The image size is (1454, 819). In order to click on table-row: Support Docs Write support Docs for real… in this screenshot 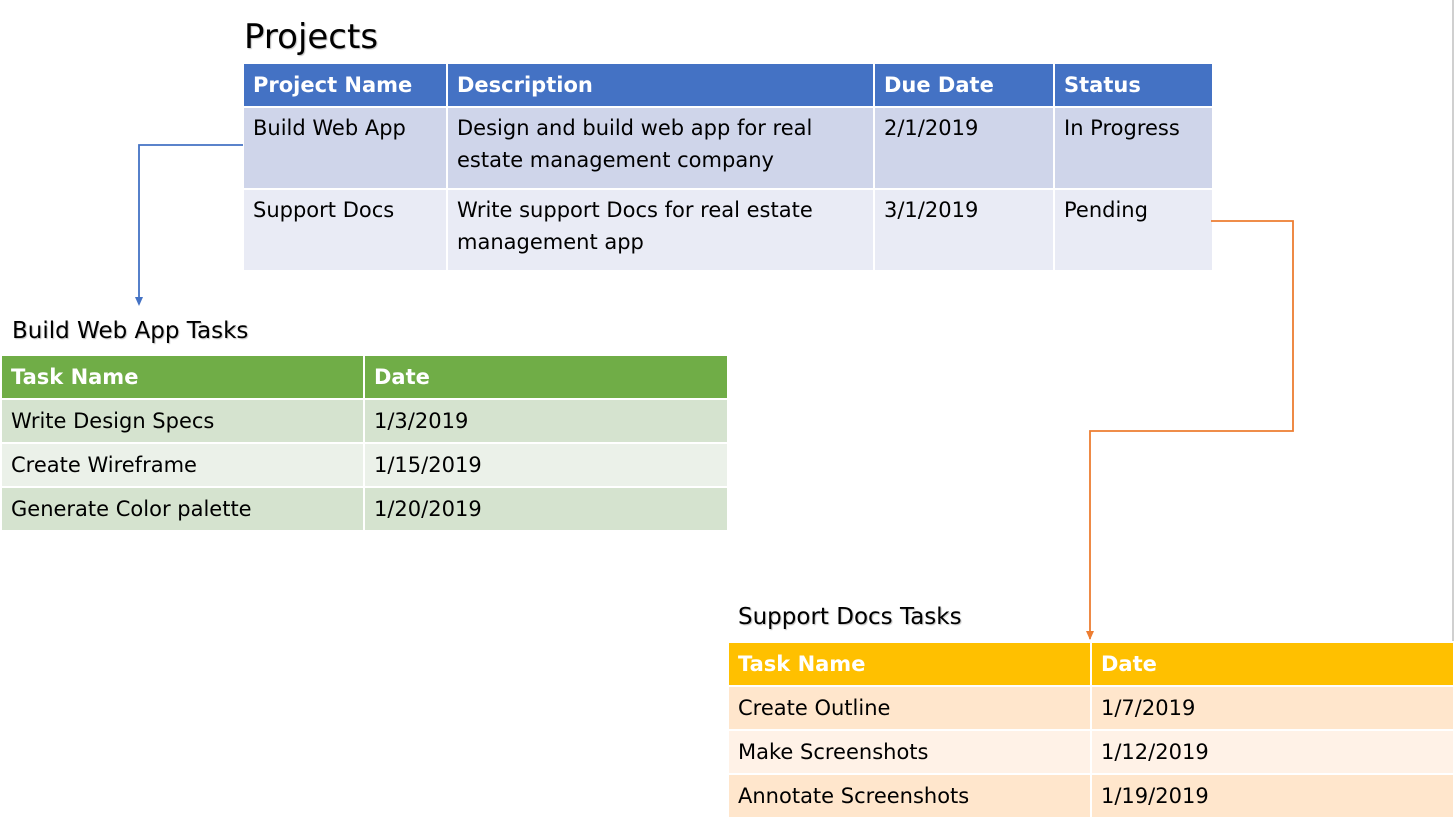, I will do `click(728, 230)`.